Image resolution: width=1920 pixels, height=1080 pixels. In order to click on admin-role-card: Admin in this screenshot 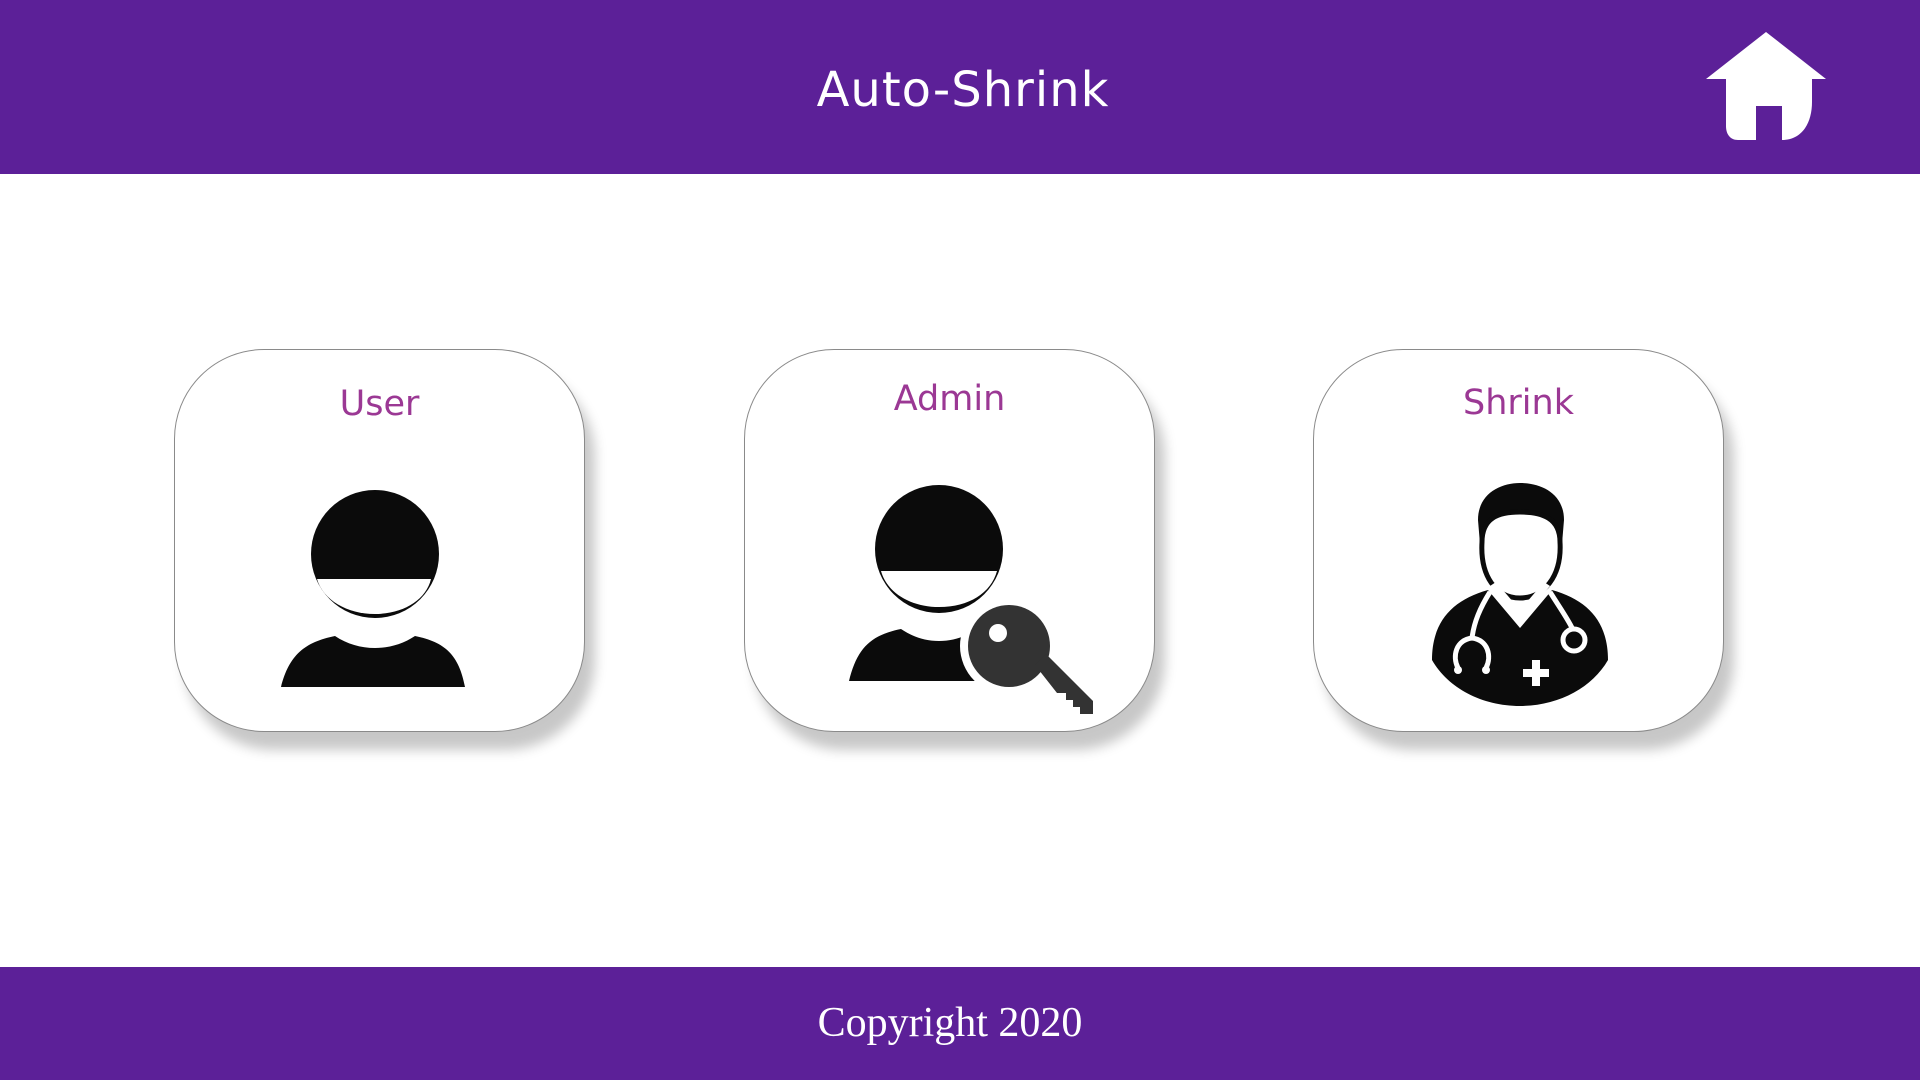, I will do `click(949, 540)`.